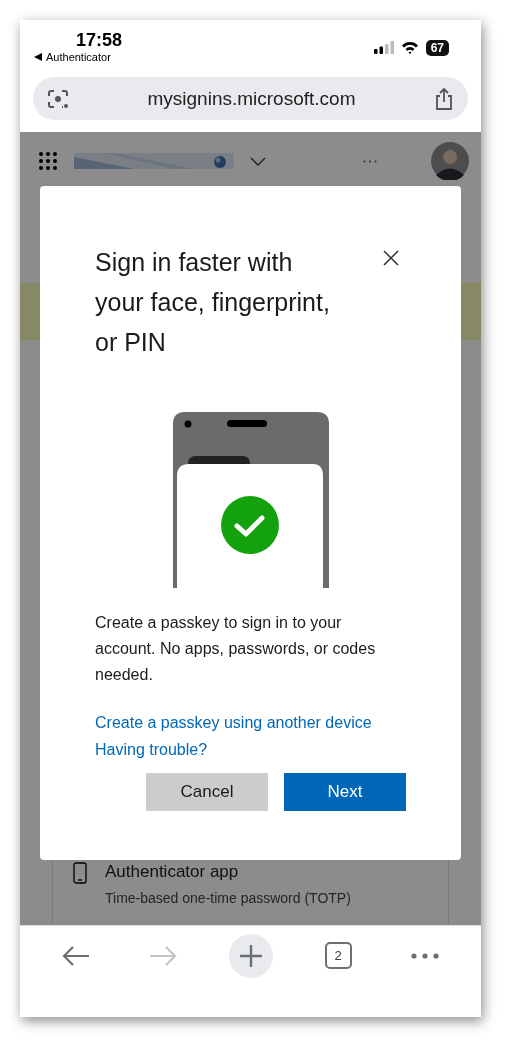  Describe the element at coordinates (172, 872) in the screenshot. I see `method-title: Authenticator app` at that location.